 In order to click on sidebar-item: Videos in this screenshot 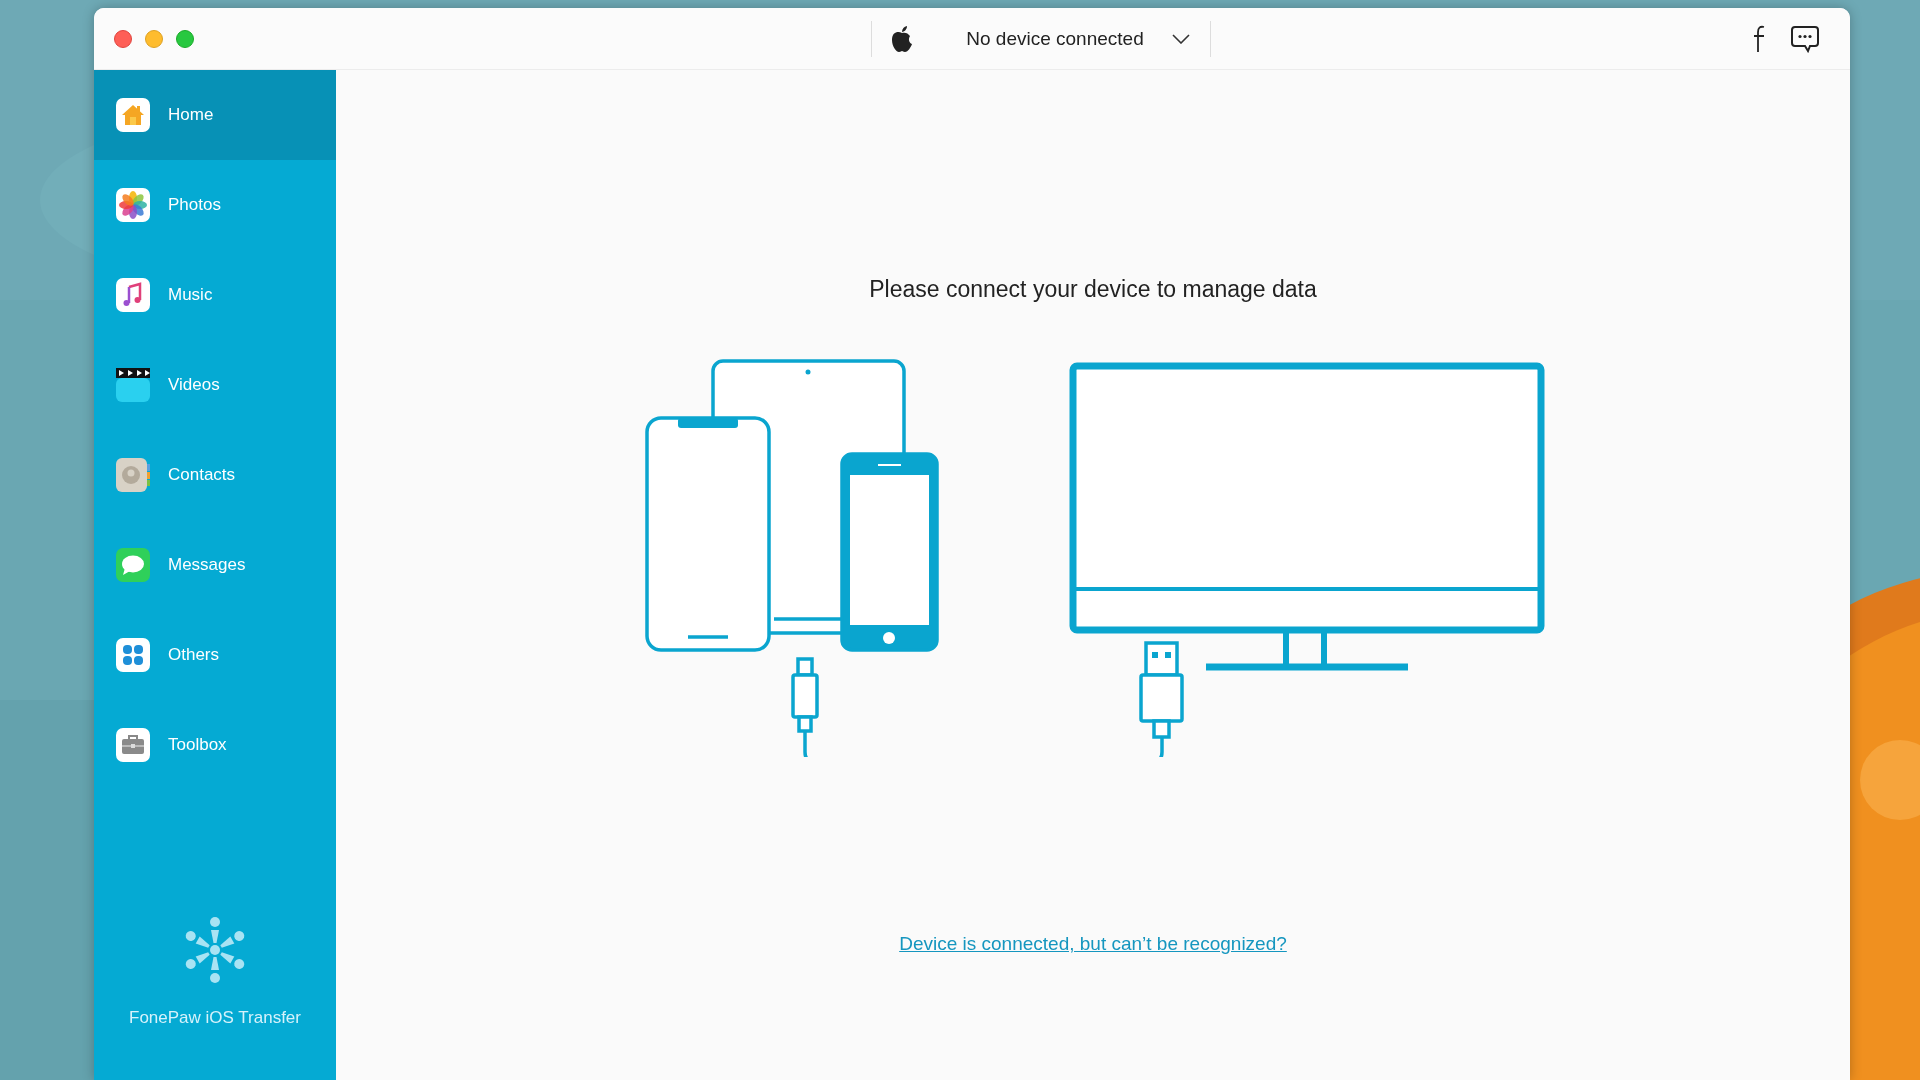, I will do `click(215, 385)`.